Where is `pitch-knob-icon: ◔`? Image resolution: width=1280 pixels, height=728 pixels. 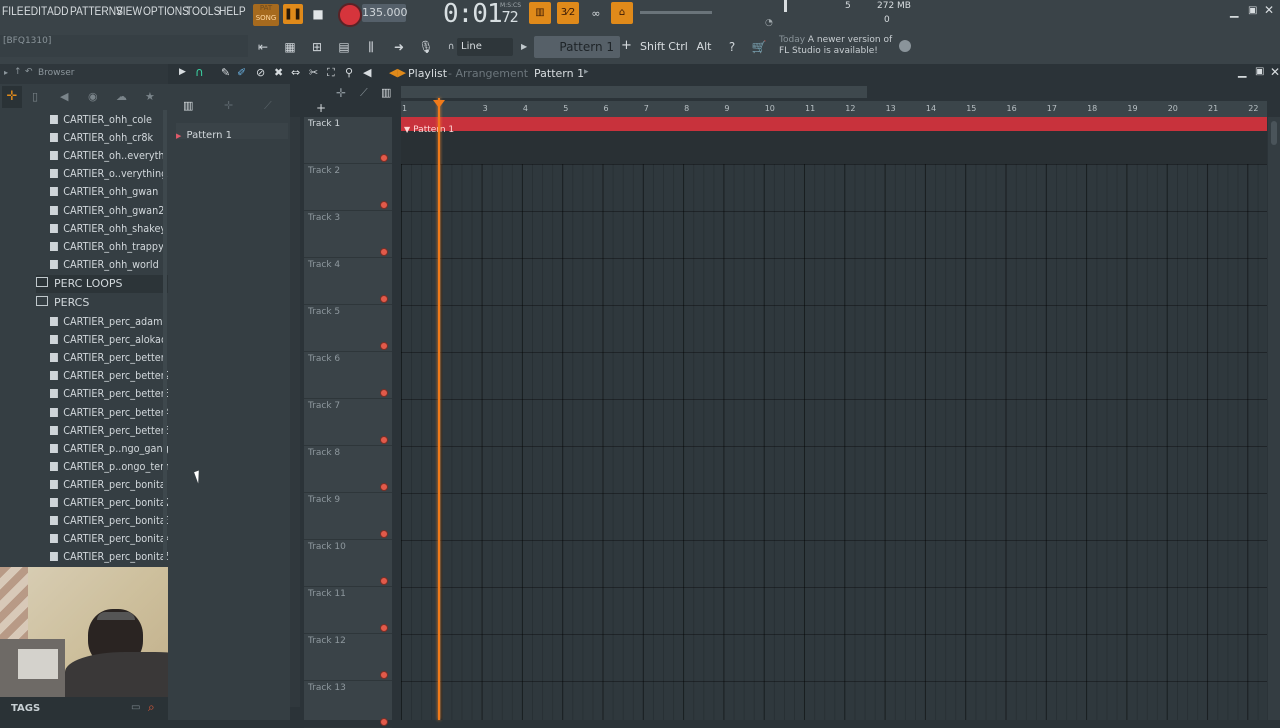
pitch-knob-icon: ◔ is located at coordinates (769, 23).